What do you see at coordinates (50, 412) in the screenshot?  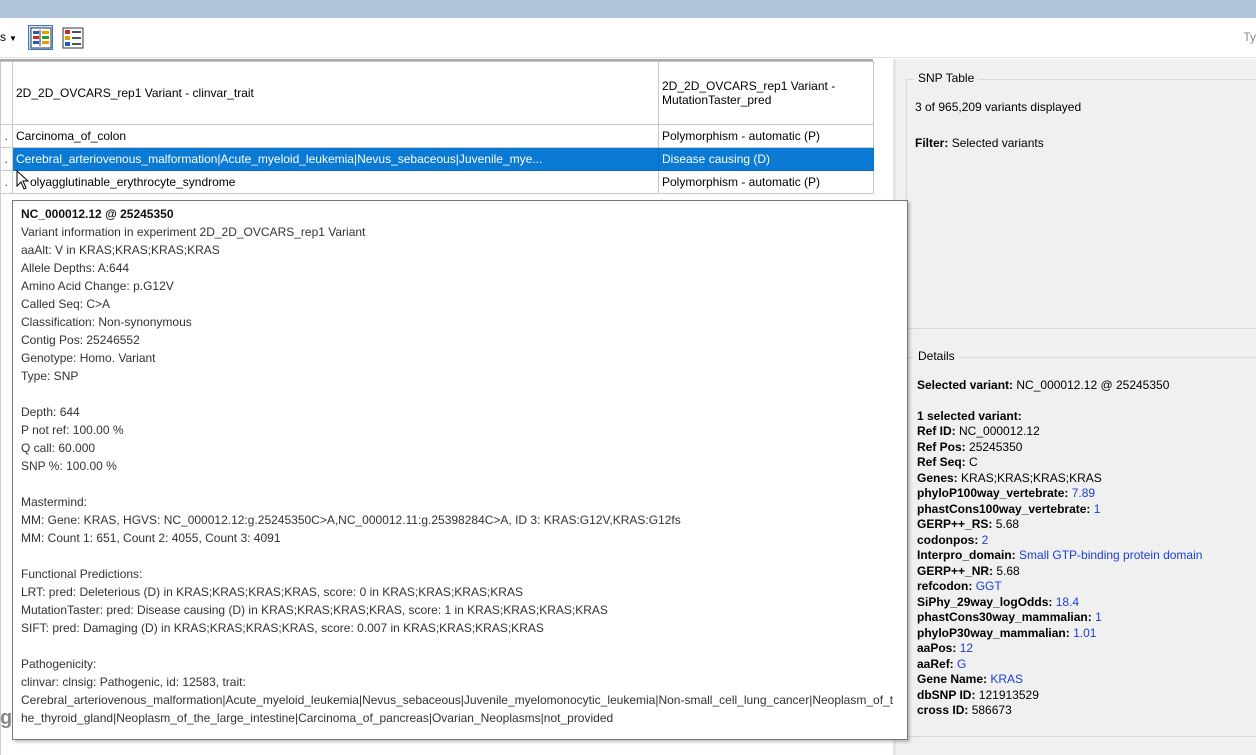 I see `tooltip-line: Depth: 644` at bounding box center [50, 412].